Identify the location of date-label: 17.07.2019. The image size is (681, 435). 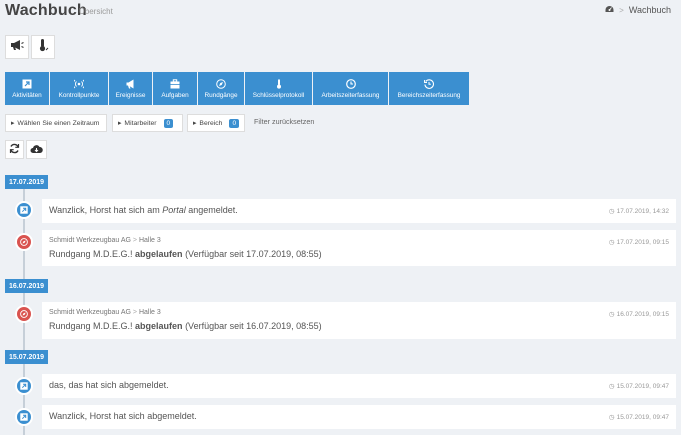
(27, 182).